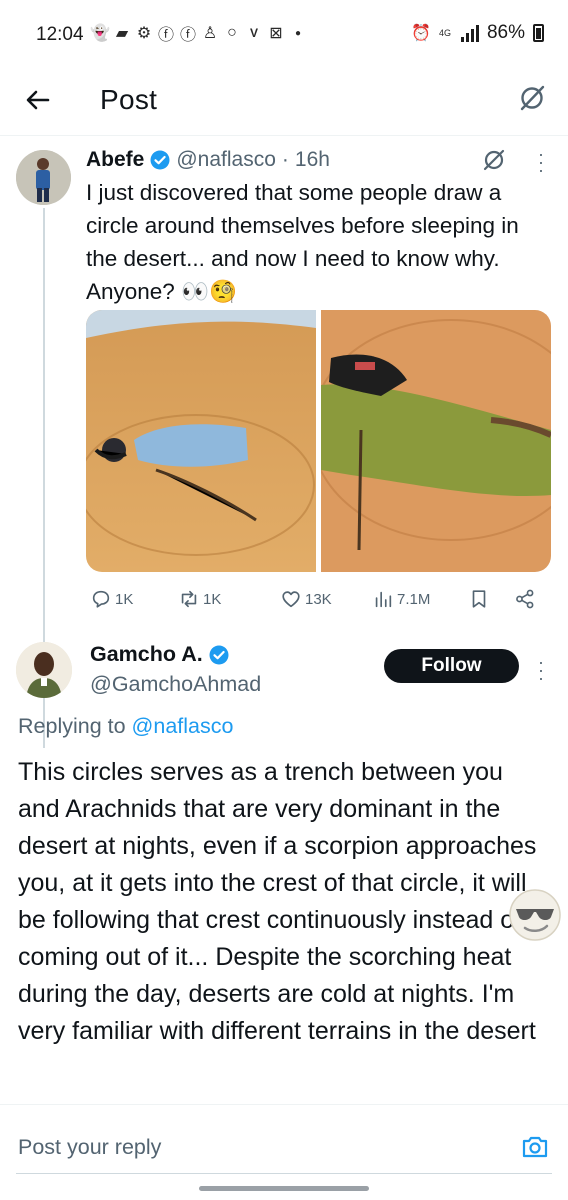 The image size is (568, 1200). What do you see at coordinates (291, 599) in the screenshot?
I see `heart-icon` at bounding box center [291, 599].